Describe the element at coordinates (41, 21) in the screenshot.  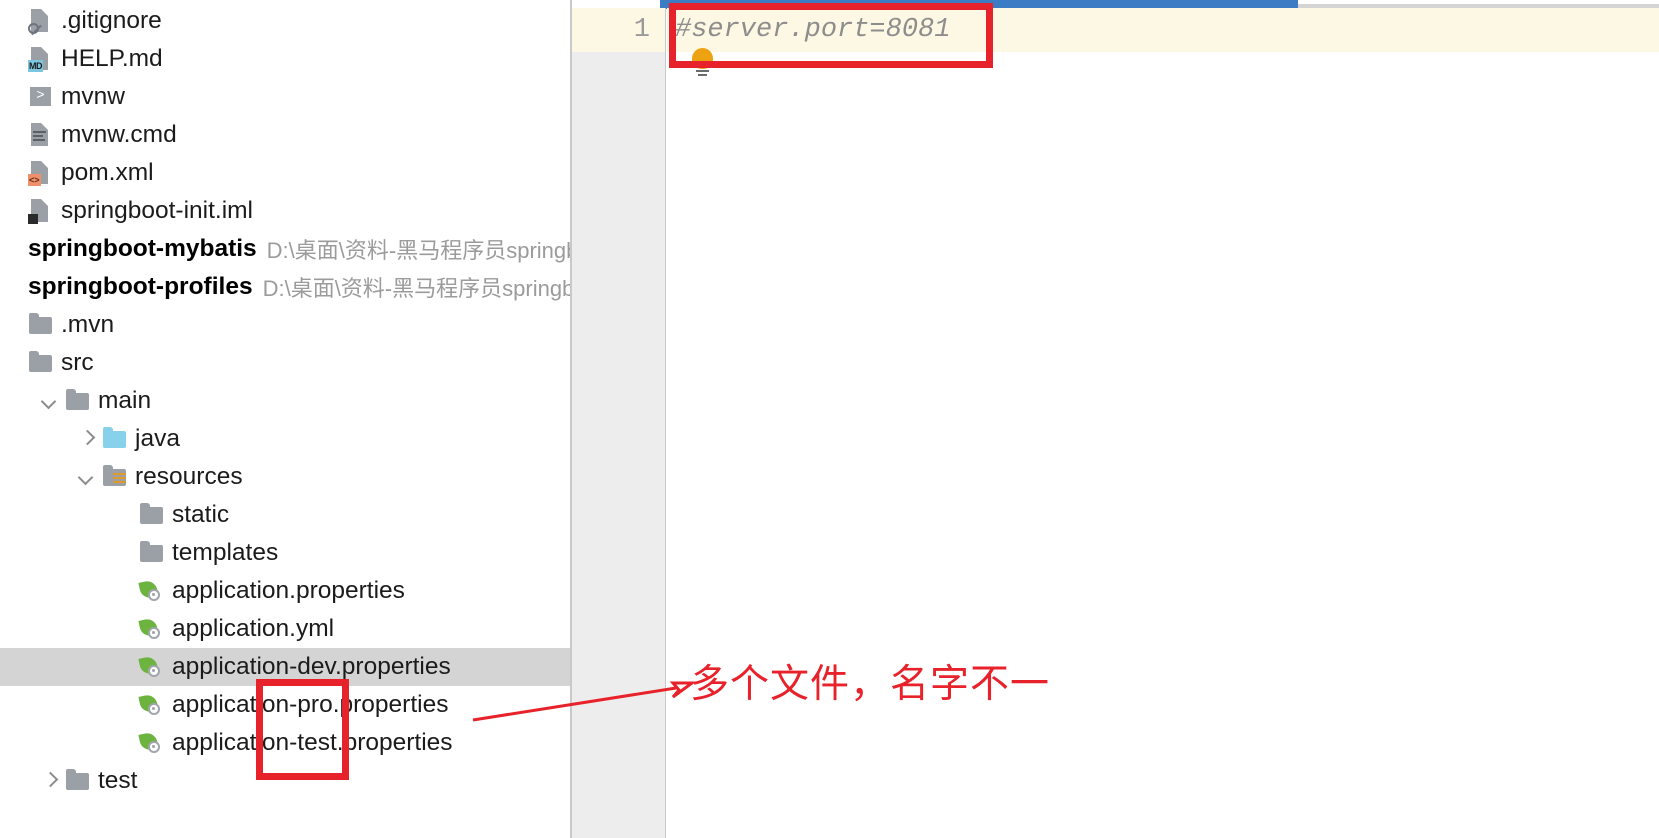
I see `gitignore-file-icon` at that location.